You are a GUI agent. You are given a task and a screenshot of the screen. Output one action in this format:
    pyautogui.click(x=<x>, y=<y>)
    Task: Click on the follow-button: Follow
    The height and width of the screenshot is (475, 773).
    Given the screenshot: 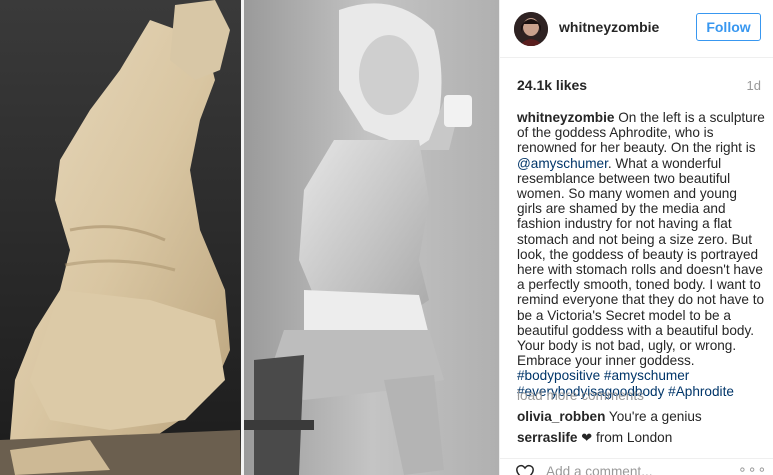 What is the action you would take?
    pyautogui.click(x=728, y=27)
    